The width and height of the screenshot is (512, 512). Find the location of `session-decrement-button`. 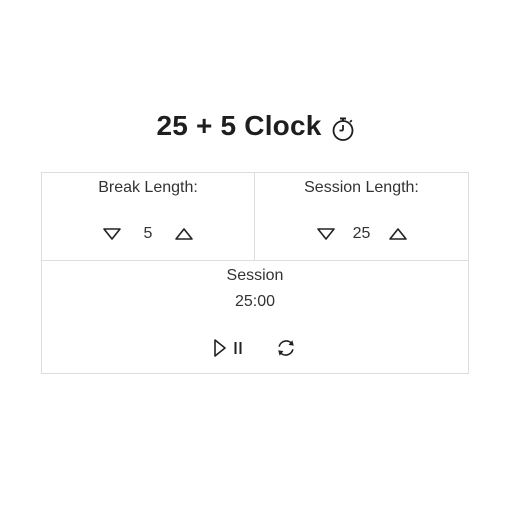

session-decrement-button is located at coordinates (326, 234).